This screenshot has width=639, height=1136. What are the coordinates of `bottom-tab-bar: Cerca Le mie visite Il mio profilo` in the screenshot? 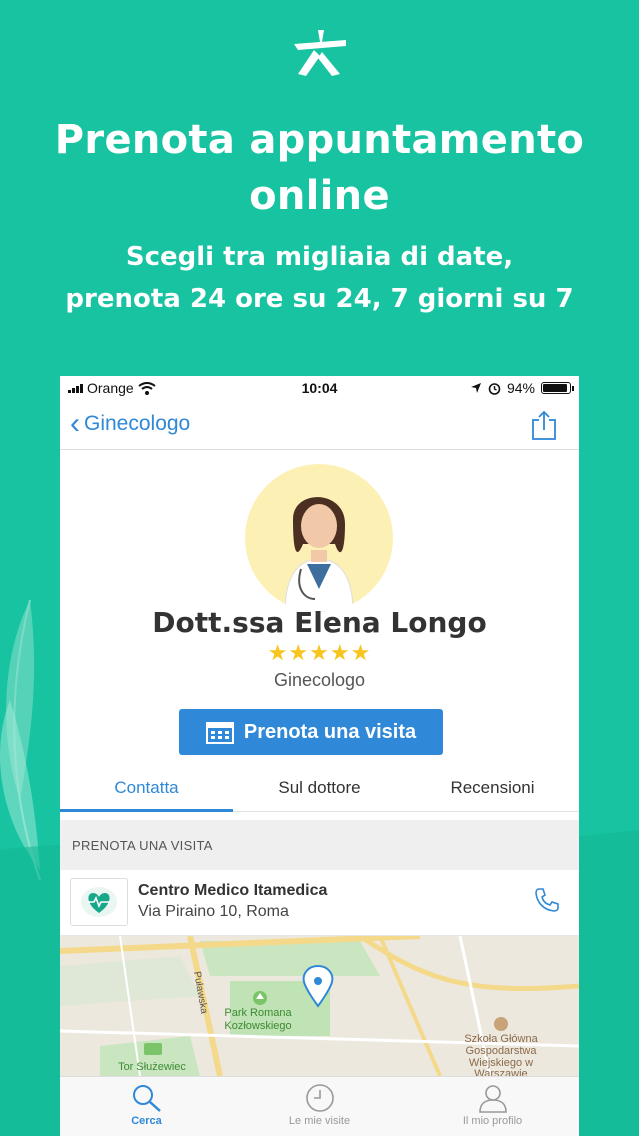 It's located at (319, 1106).